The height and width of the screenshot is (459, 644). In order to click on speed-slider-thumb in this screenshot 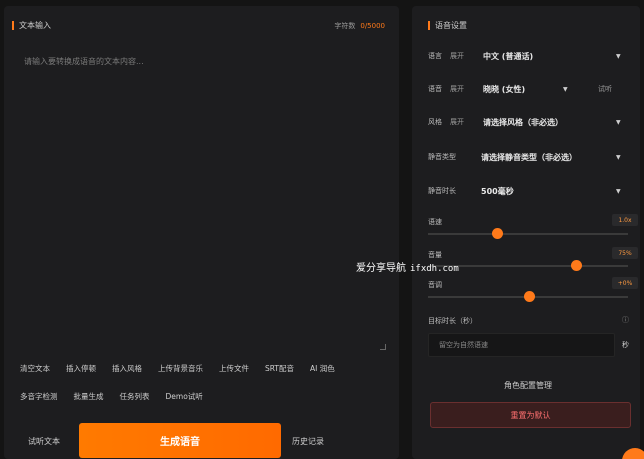, I will do `click(497, 233)`.